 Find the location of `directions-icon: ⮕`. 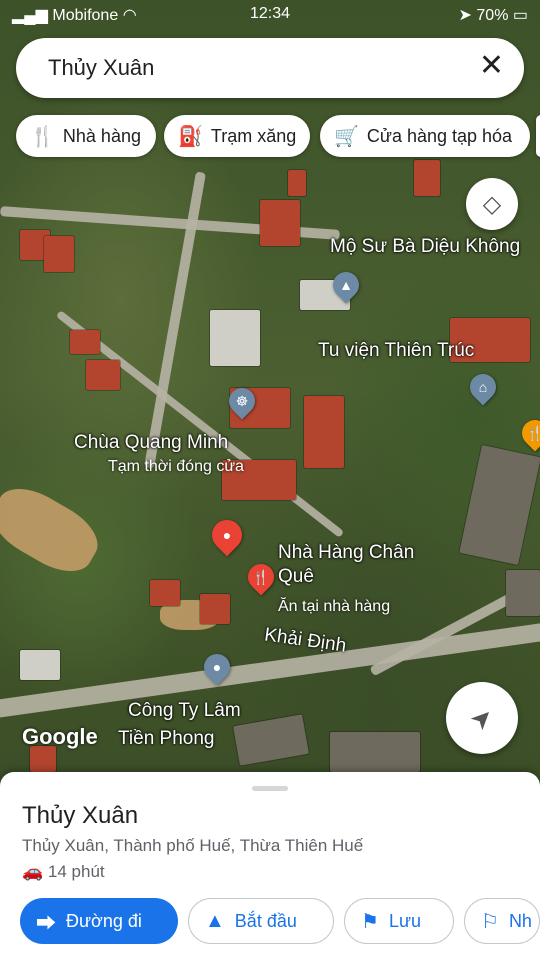

directions-icon: ⮕ is located at coordinates (46, 923).